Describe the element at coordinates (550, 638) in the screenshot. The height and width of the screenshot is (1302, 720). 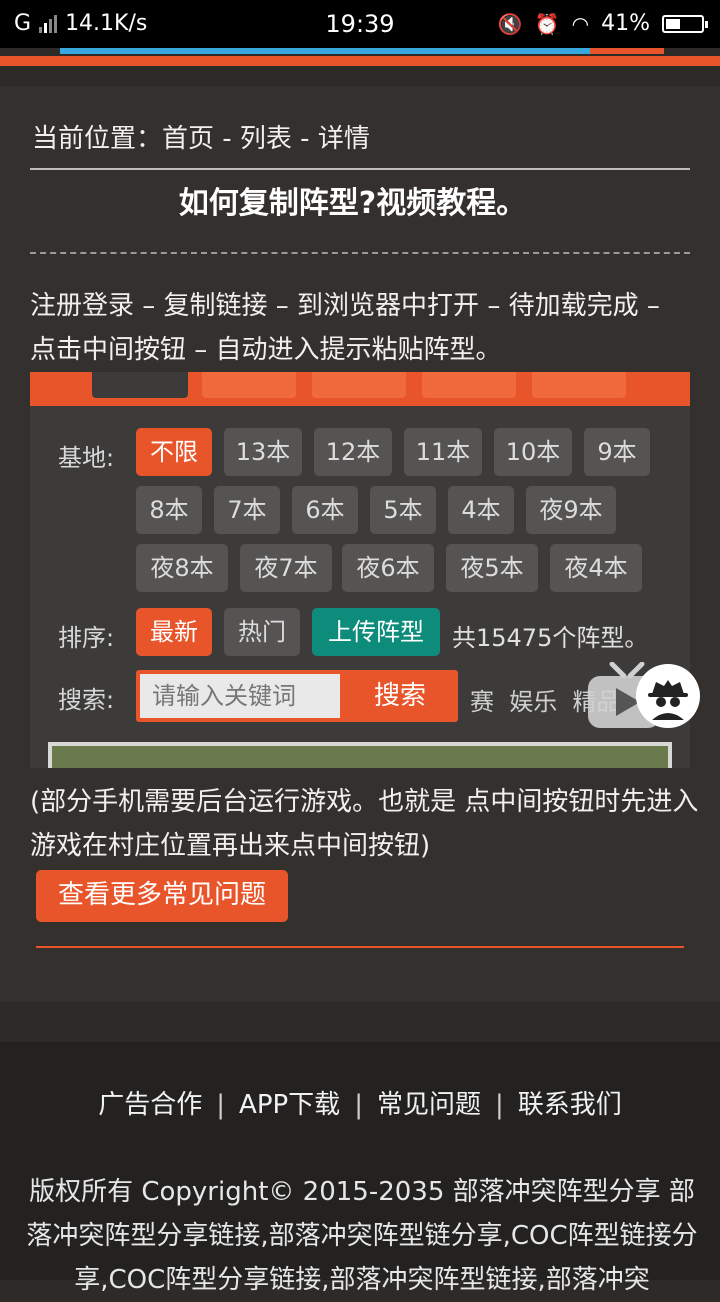
I see `total-count: 共15475个阵型。` at that location.